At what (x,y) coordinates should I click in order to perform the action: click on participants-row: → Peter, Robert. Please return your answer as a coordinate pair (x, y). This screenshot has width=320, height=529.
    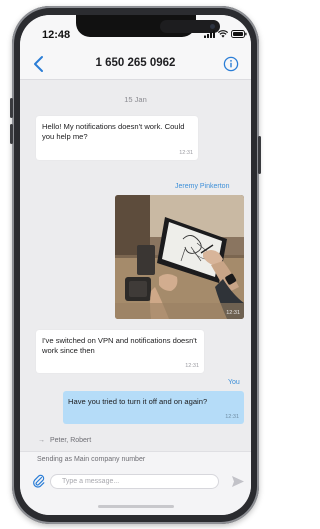
    Looking at the image, I should click on (64, 440).